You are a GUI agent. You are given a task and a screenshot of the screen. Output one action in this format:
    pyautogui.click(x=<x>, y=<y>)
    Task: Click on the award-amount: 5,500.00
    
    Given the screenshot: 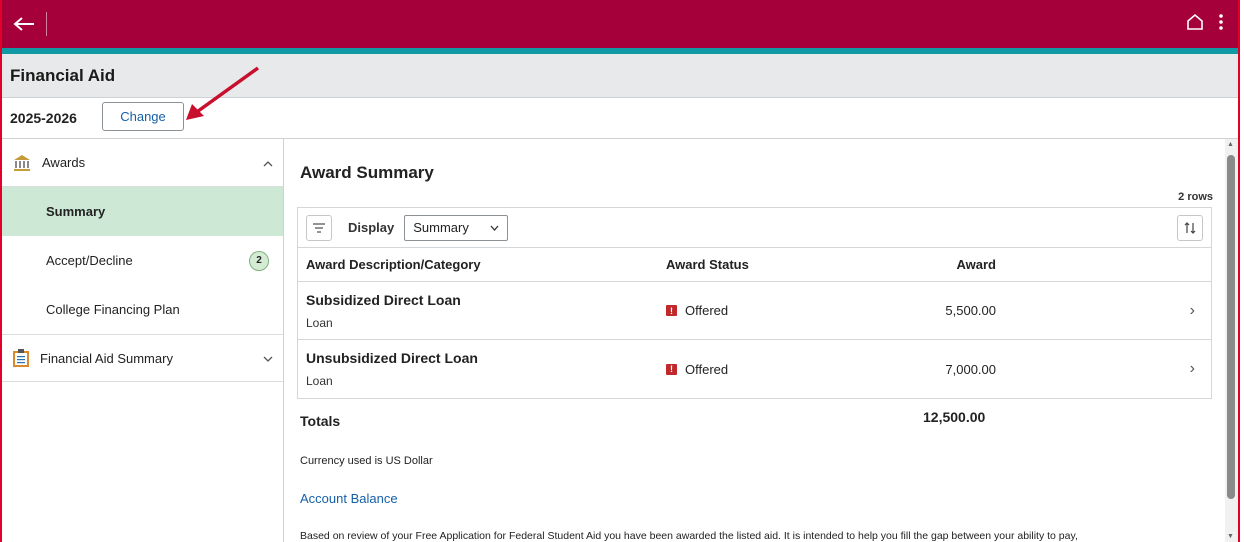 What is the action you would take?
    pyautogui.click(x=970, y=310)
    